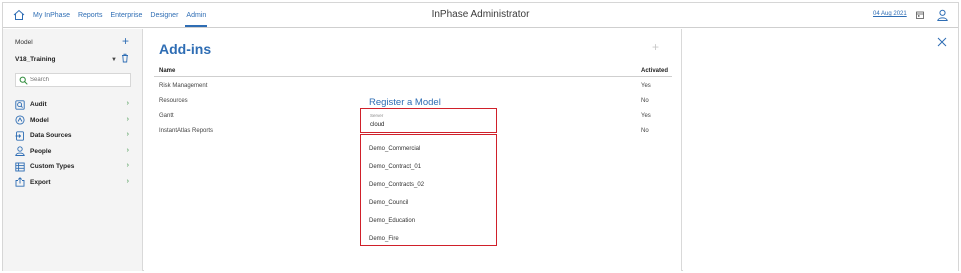 Image resolution: width=961 pixels, height=273 pixels. Describe the element at coordinates (20, 105) in the screenshot. I see `audit-icon` at that location.